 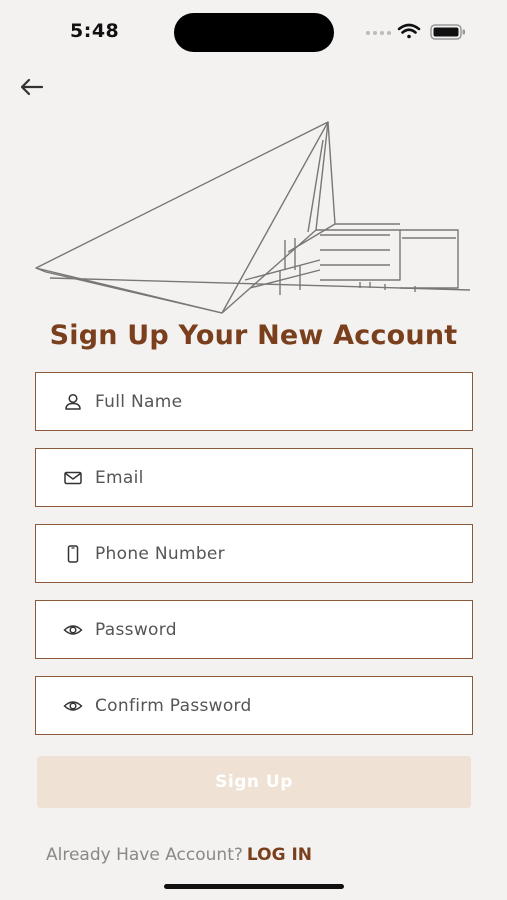 What do you see at coordinates (119, 477) in the screenshot?
I see `email-placeholder: Email` at bounding box center [119, 477].